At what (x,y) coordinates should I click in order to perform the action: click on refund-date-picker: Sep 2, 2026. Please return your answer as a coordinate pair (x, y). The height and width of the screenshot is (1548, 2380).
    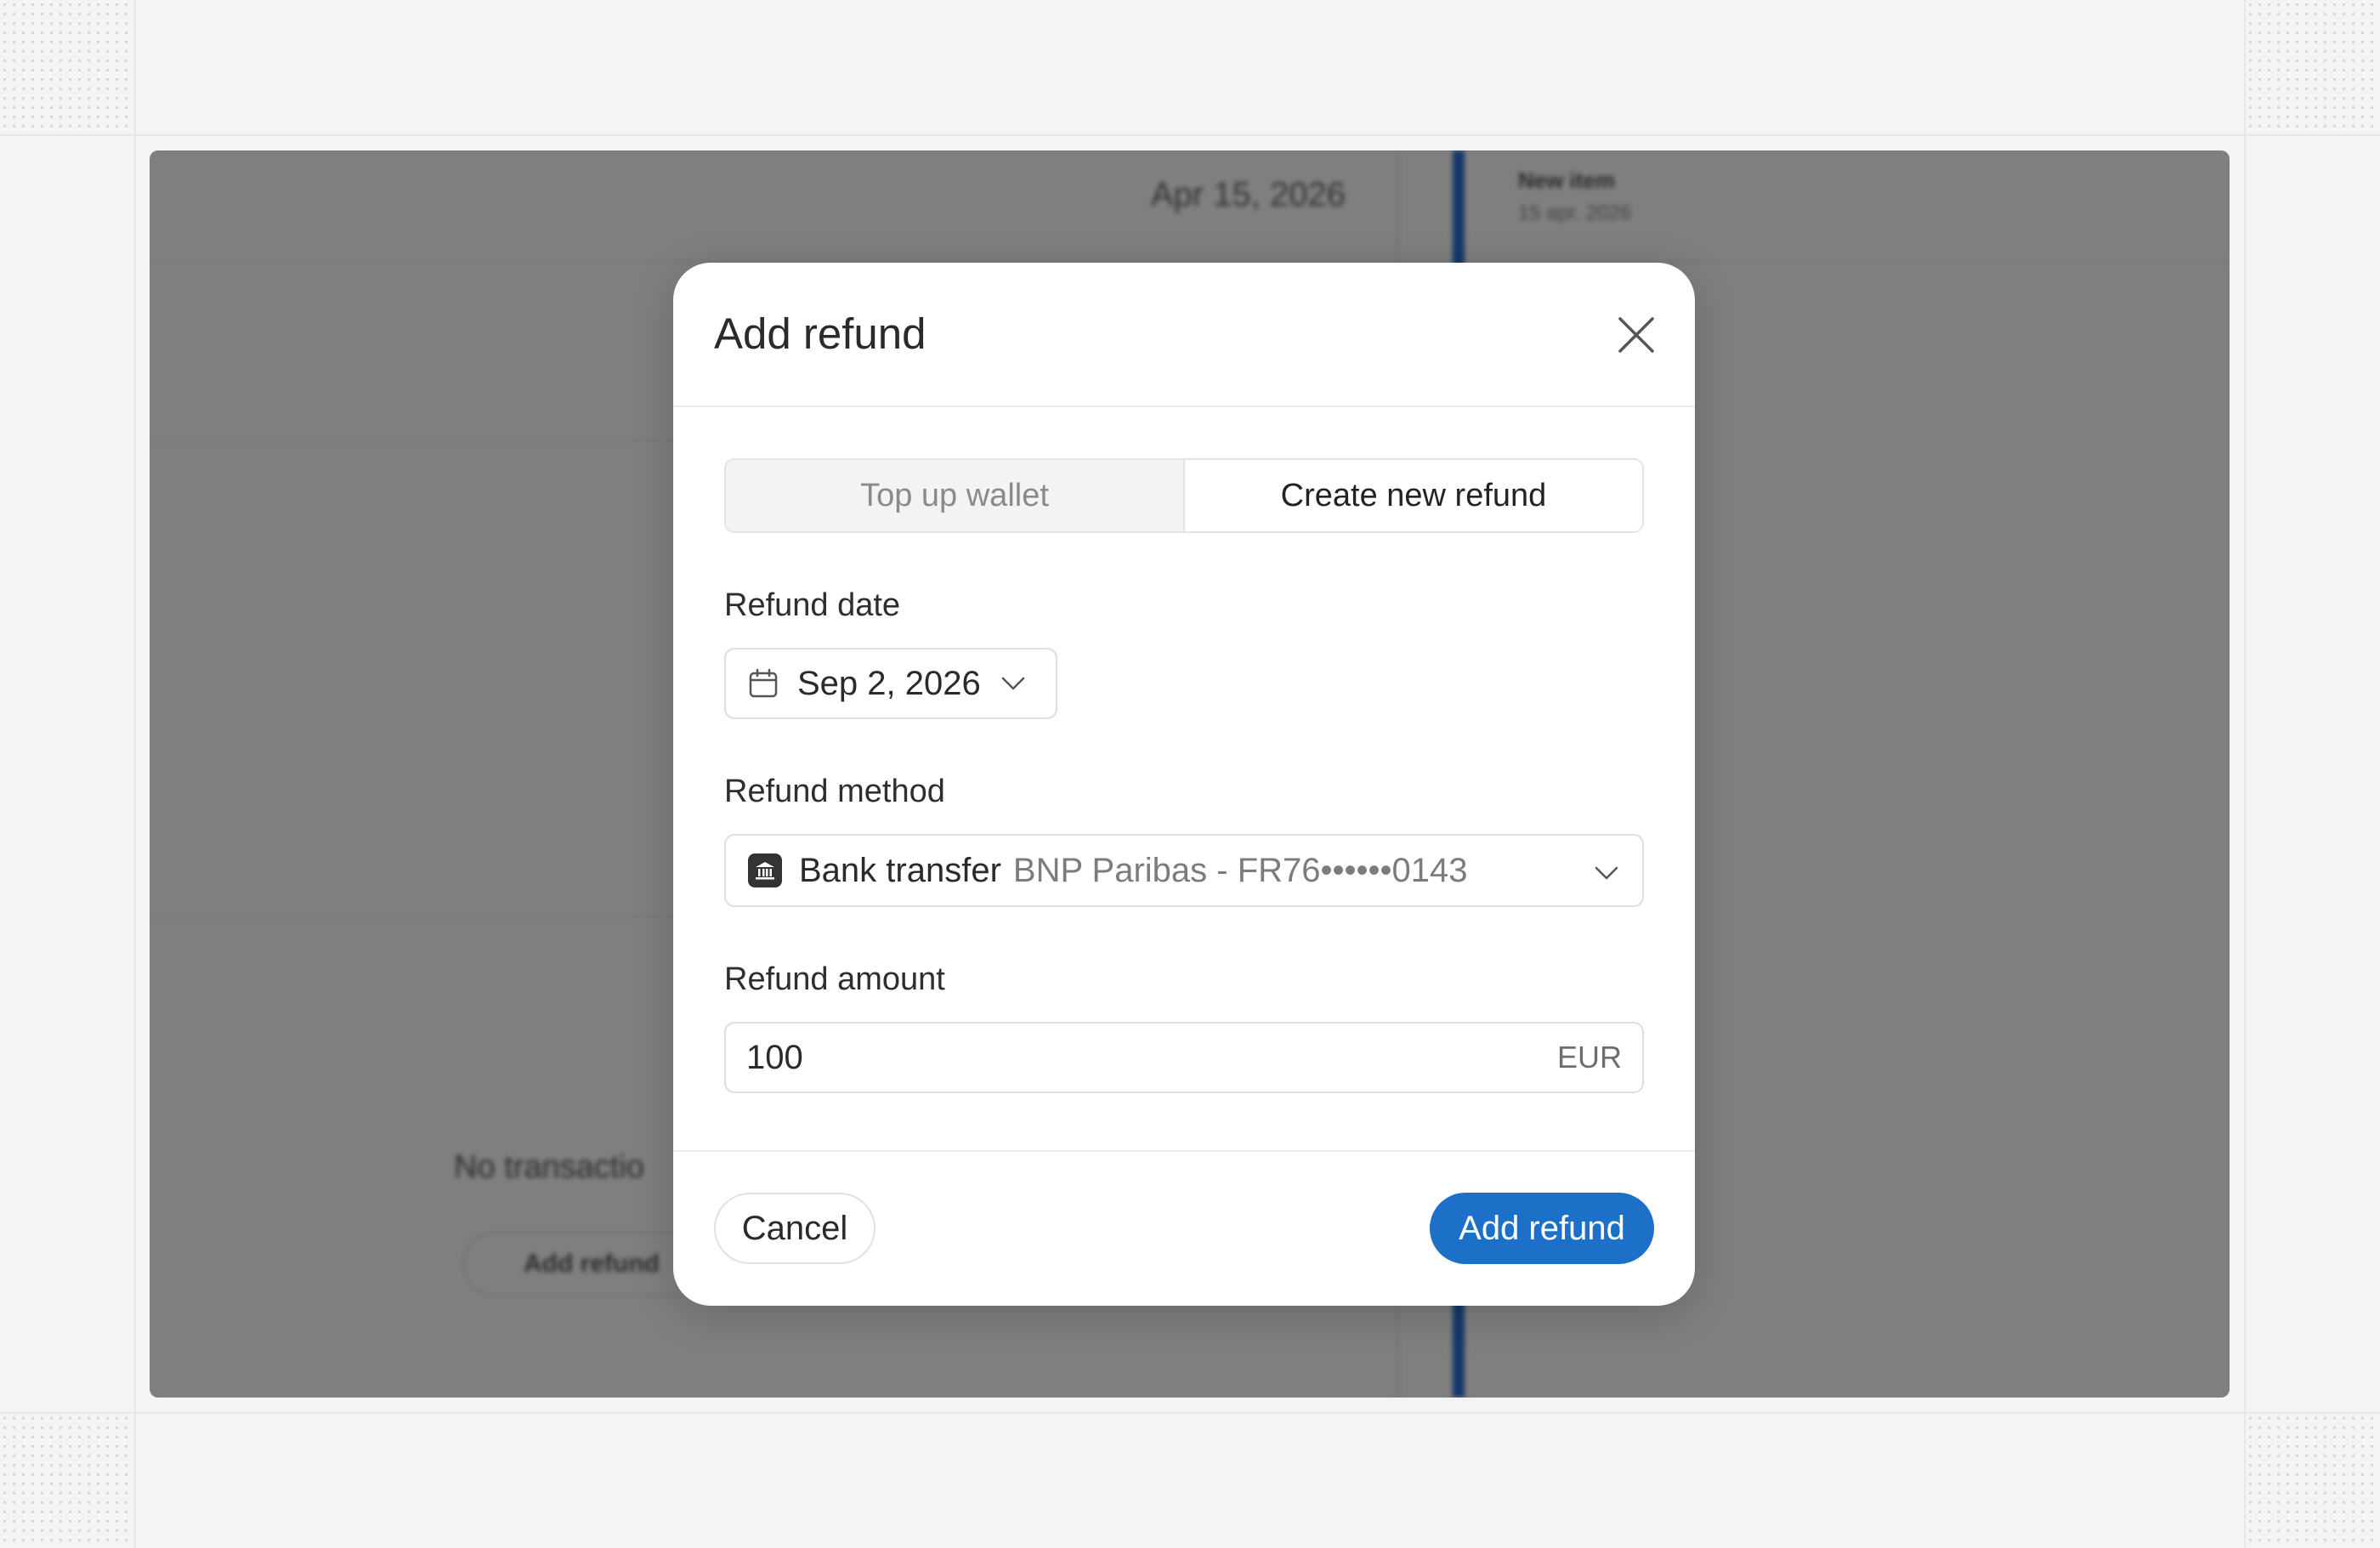
    Looking at the image, I should click on (890, 683).